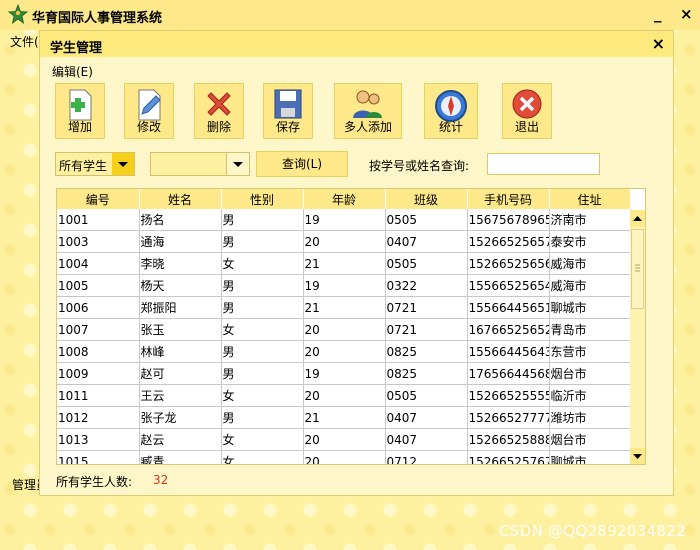 Image resolution: width=700 pixels, height=550 pixels. What do you see at coordinates (344, 263) in the screenshot?
I see `table-row: 1004 李晓女 21 0505 15266525656 威海市` at bounding box center [344, 263].